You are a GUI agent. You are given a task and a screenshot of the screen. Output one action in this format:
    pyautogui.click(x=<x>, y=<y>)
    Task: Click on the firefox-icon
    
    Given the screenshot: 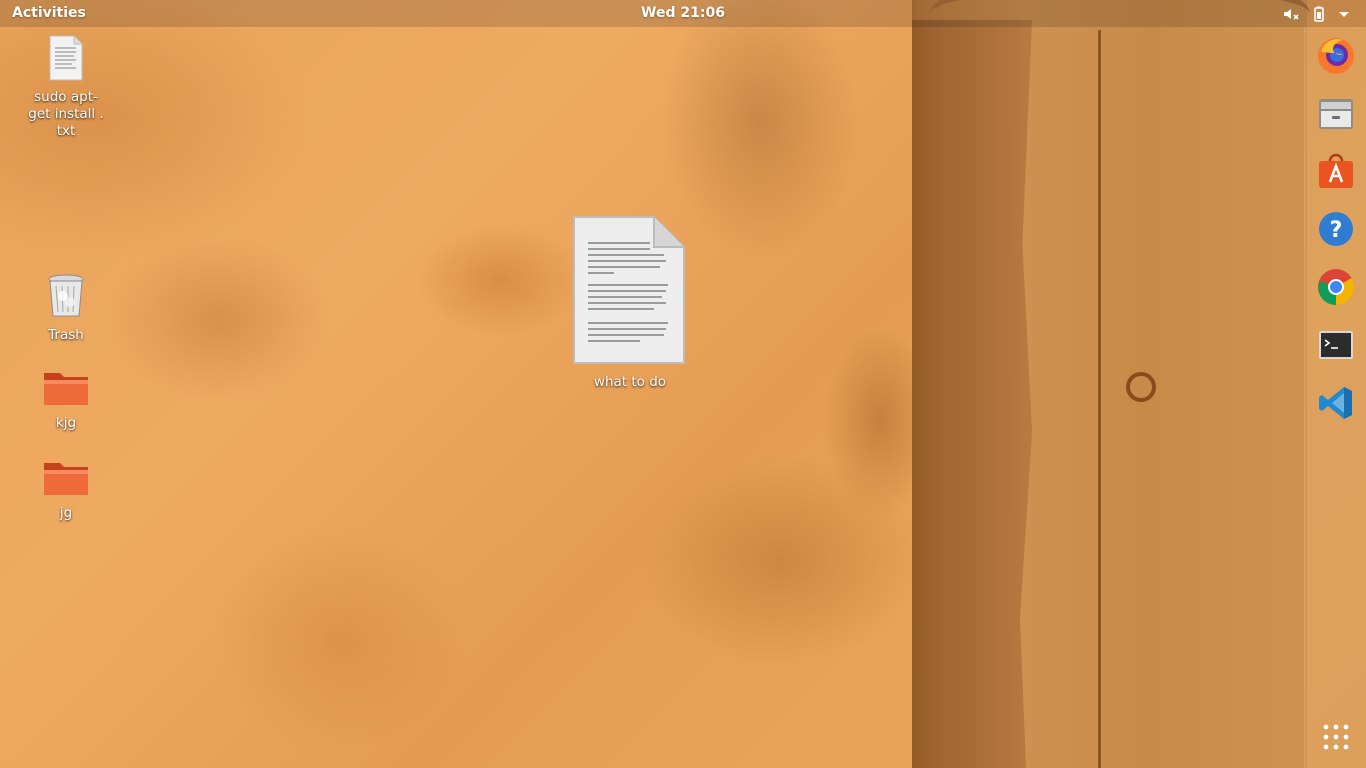 What is the action you would take?
    pyautogui.click(x=1336, y=56)
    